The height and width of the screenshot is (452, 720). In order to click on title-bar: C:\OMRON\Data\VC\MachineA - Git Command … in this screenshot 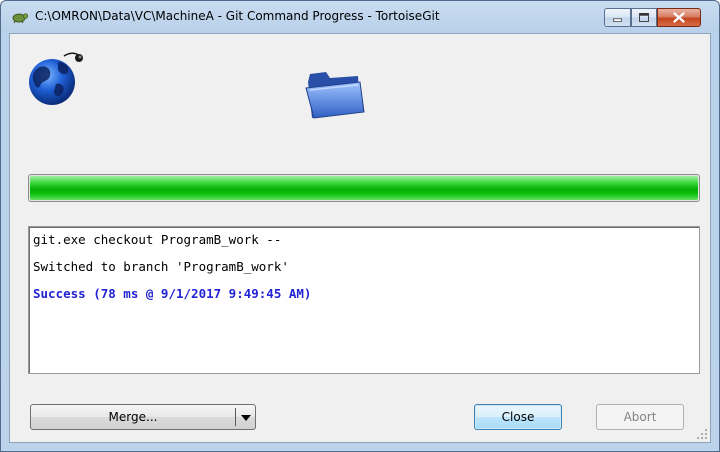, I will do `click(360, 17)`.